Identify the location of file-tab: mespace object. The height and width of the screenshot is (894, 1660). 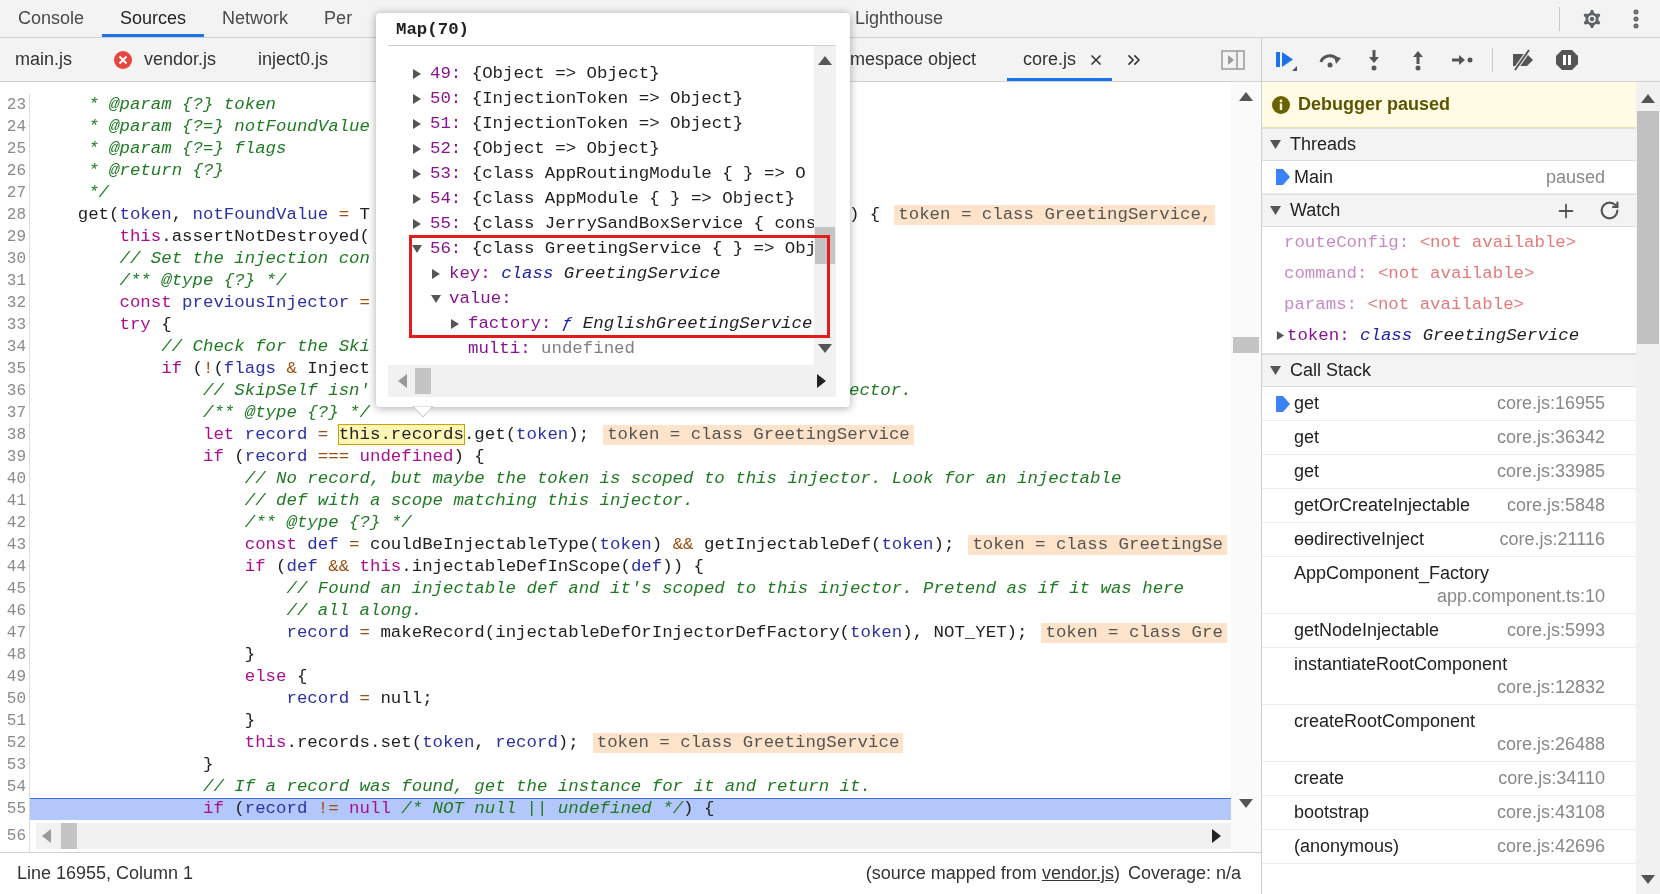
(929, 59).